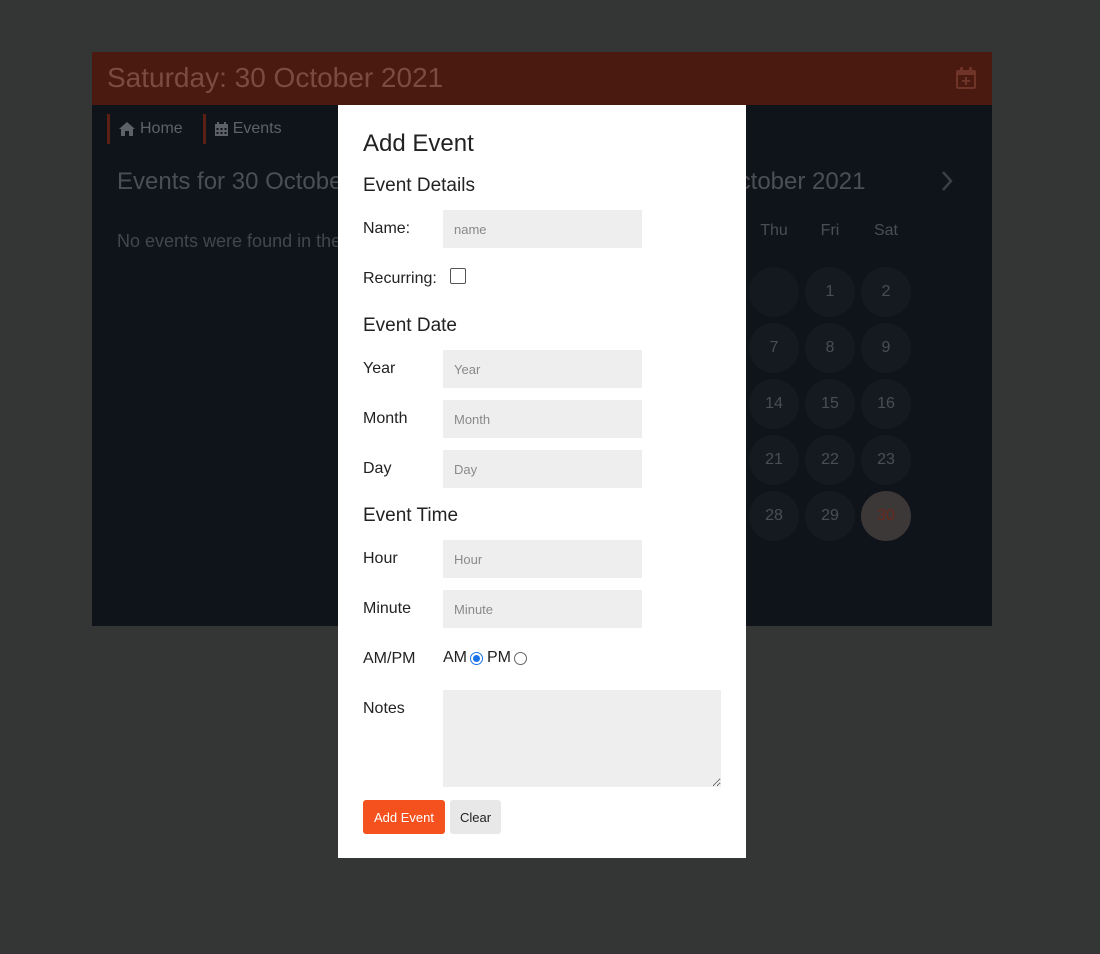 The image size is (1100, 954). What do you see at coordinates (830, 348) in the screenshot?
I see `calendar-day: 8` at bounding box center [830, 348].